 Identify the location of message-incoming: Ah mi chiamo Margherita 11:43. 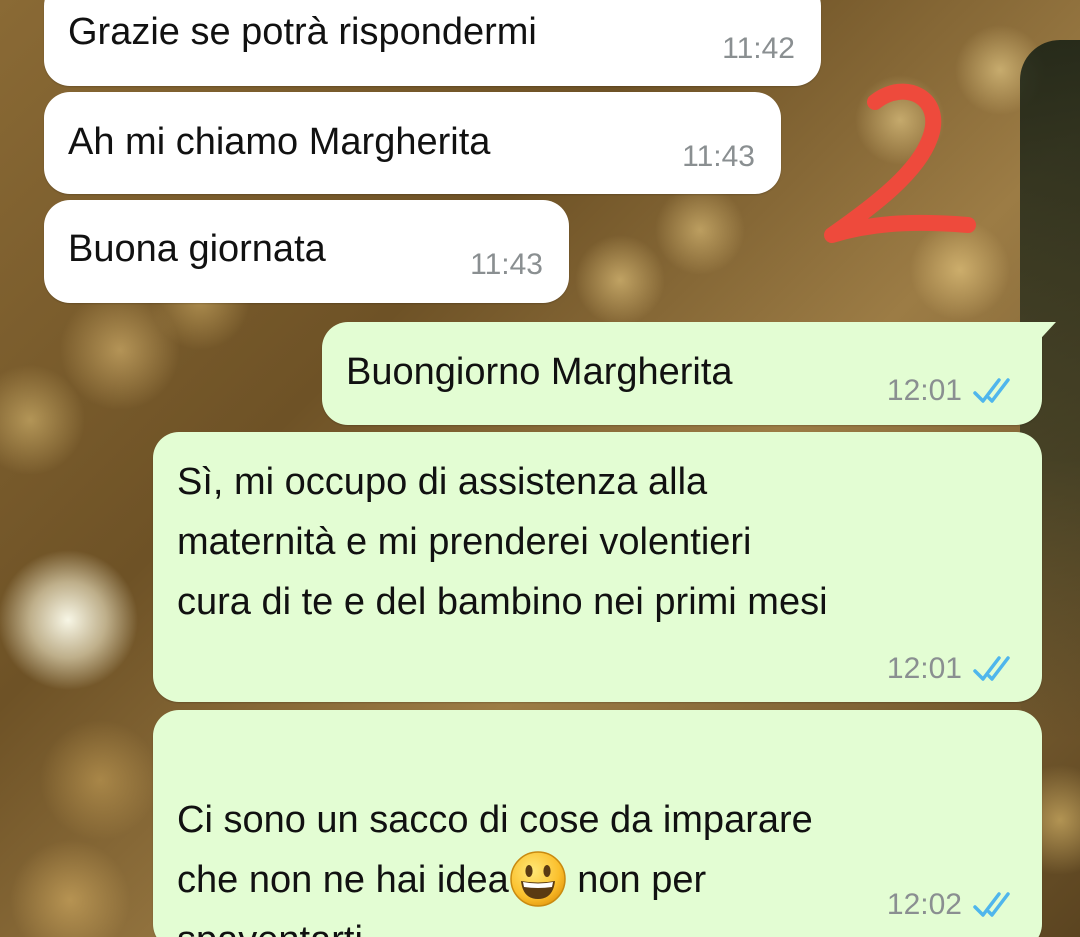
(412, 143).